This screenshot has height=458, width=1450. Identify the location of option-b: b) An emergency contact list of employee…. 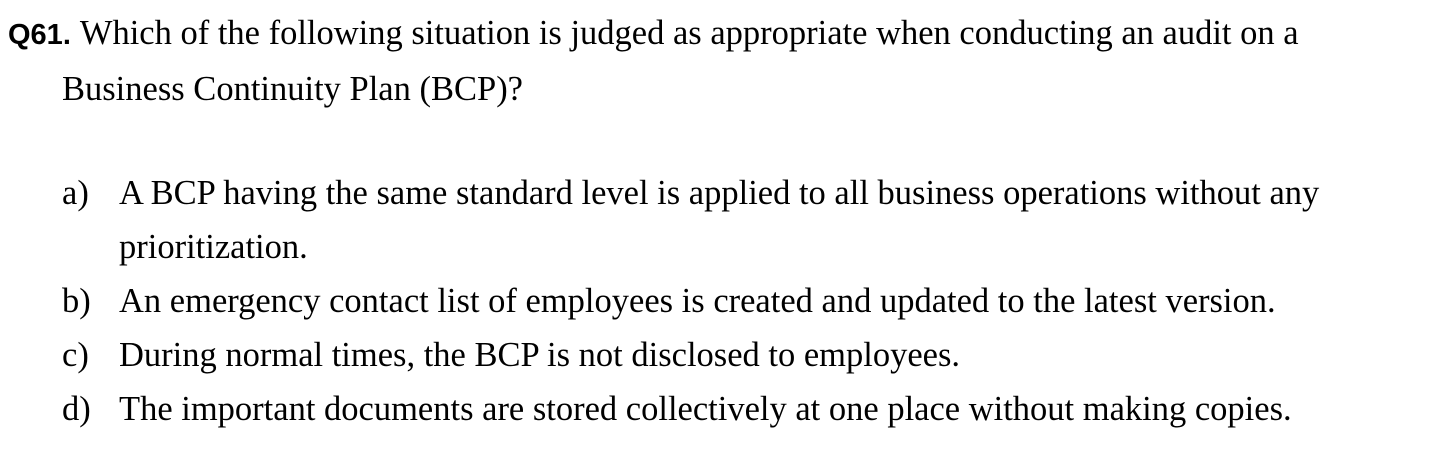
(747, 301).